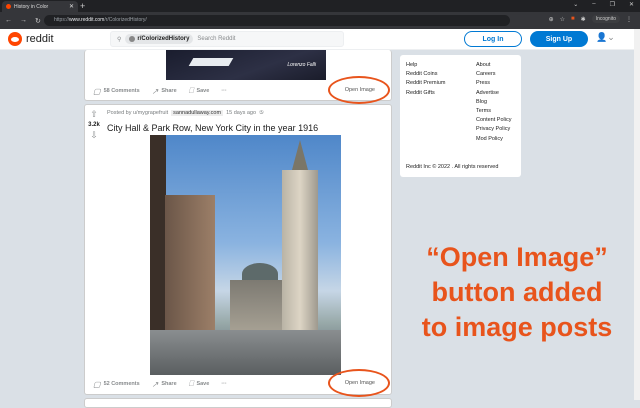 The height and width of the screenshot is (408, 640). What do you see at coordinates (82, 6) in the screenshot?
I see `new-tab-button: +` at bounding box center [82, 6].